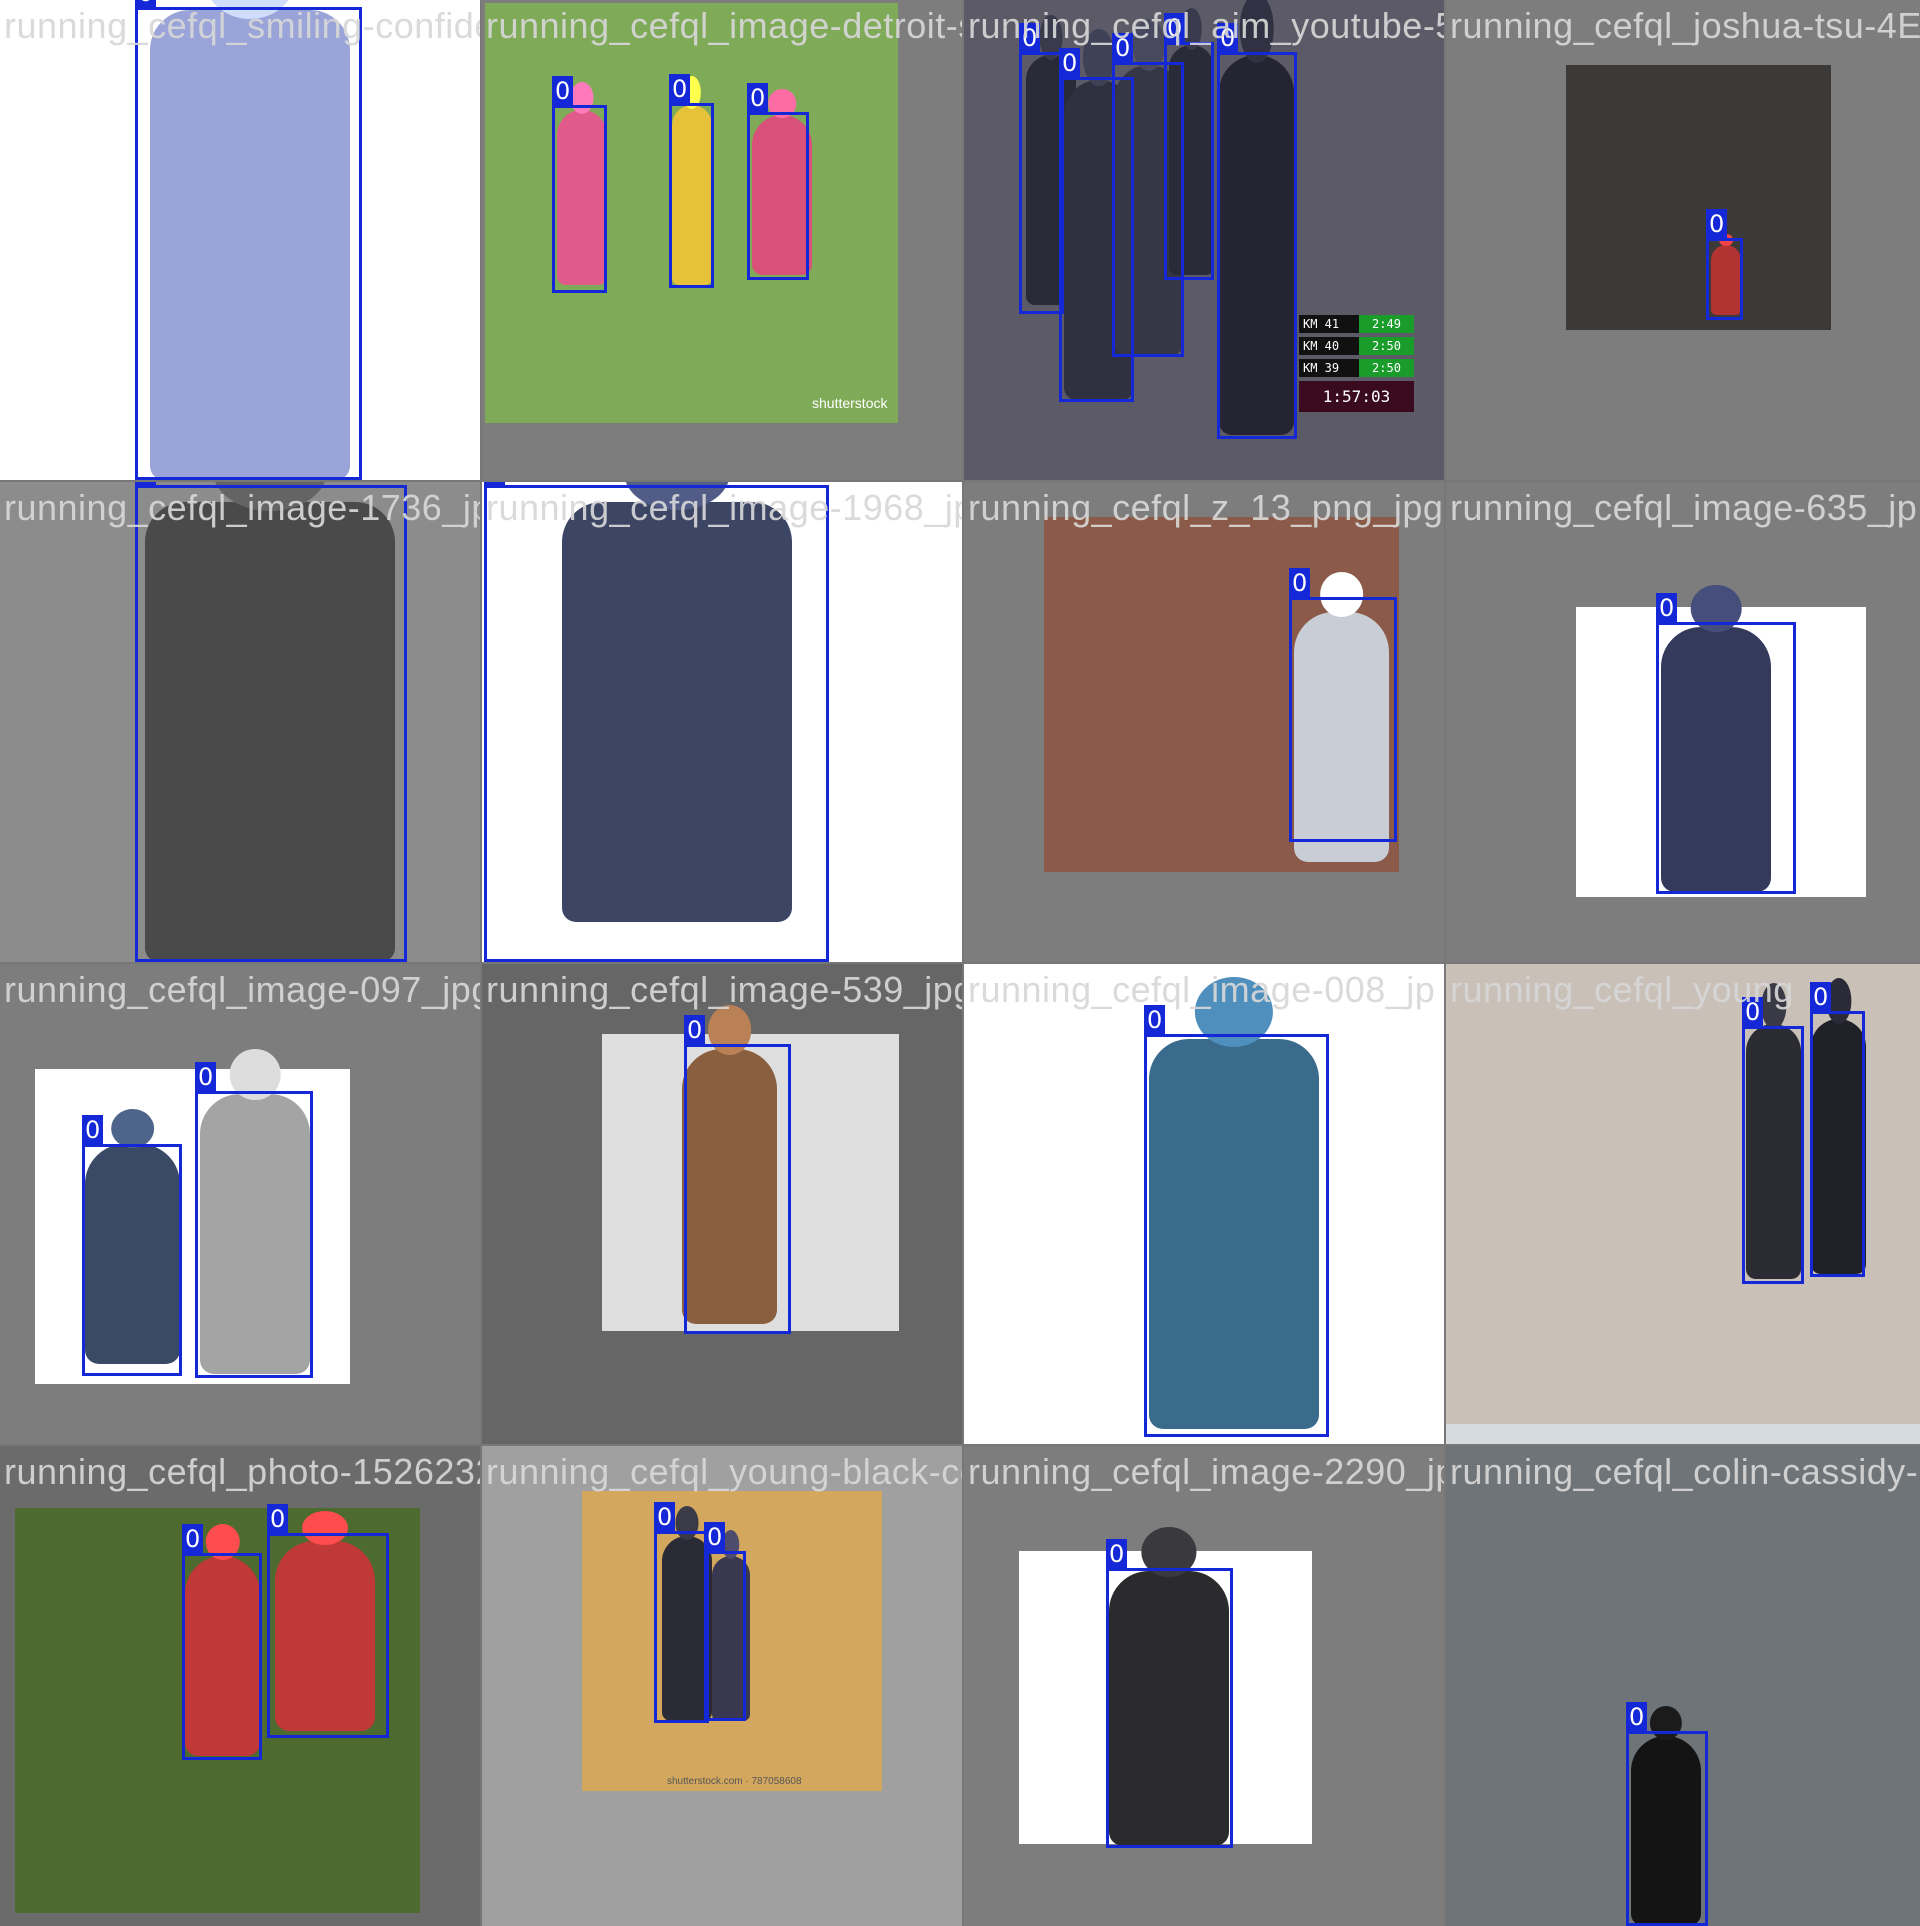  What do you see at coordinates (1698, 197) in the screenshot?
I see `photo-area` at bounding box center [1698, 197].